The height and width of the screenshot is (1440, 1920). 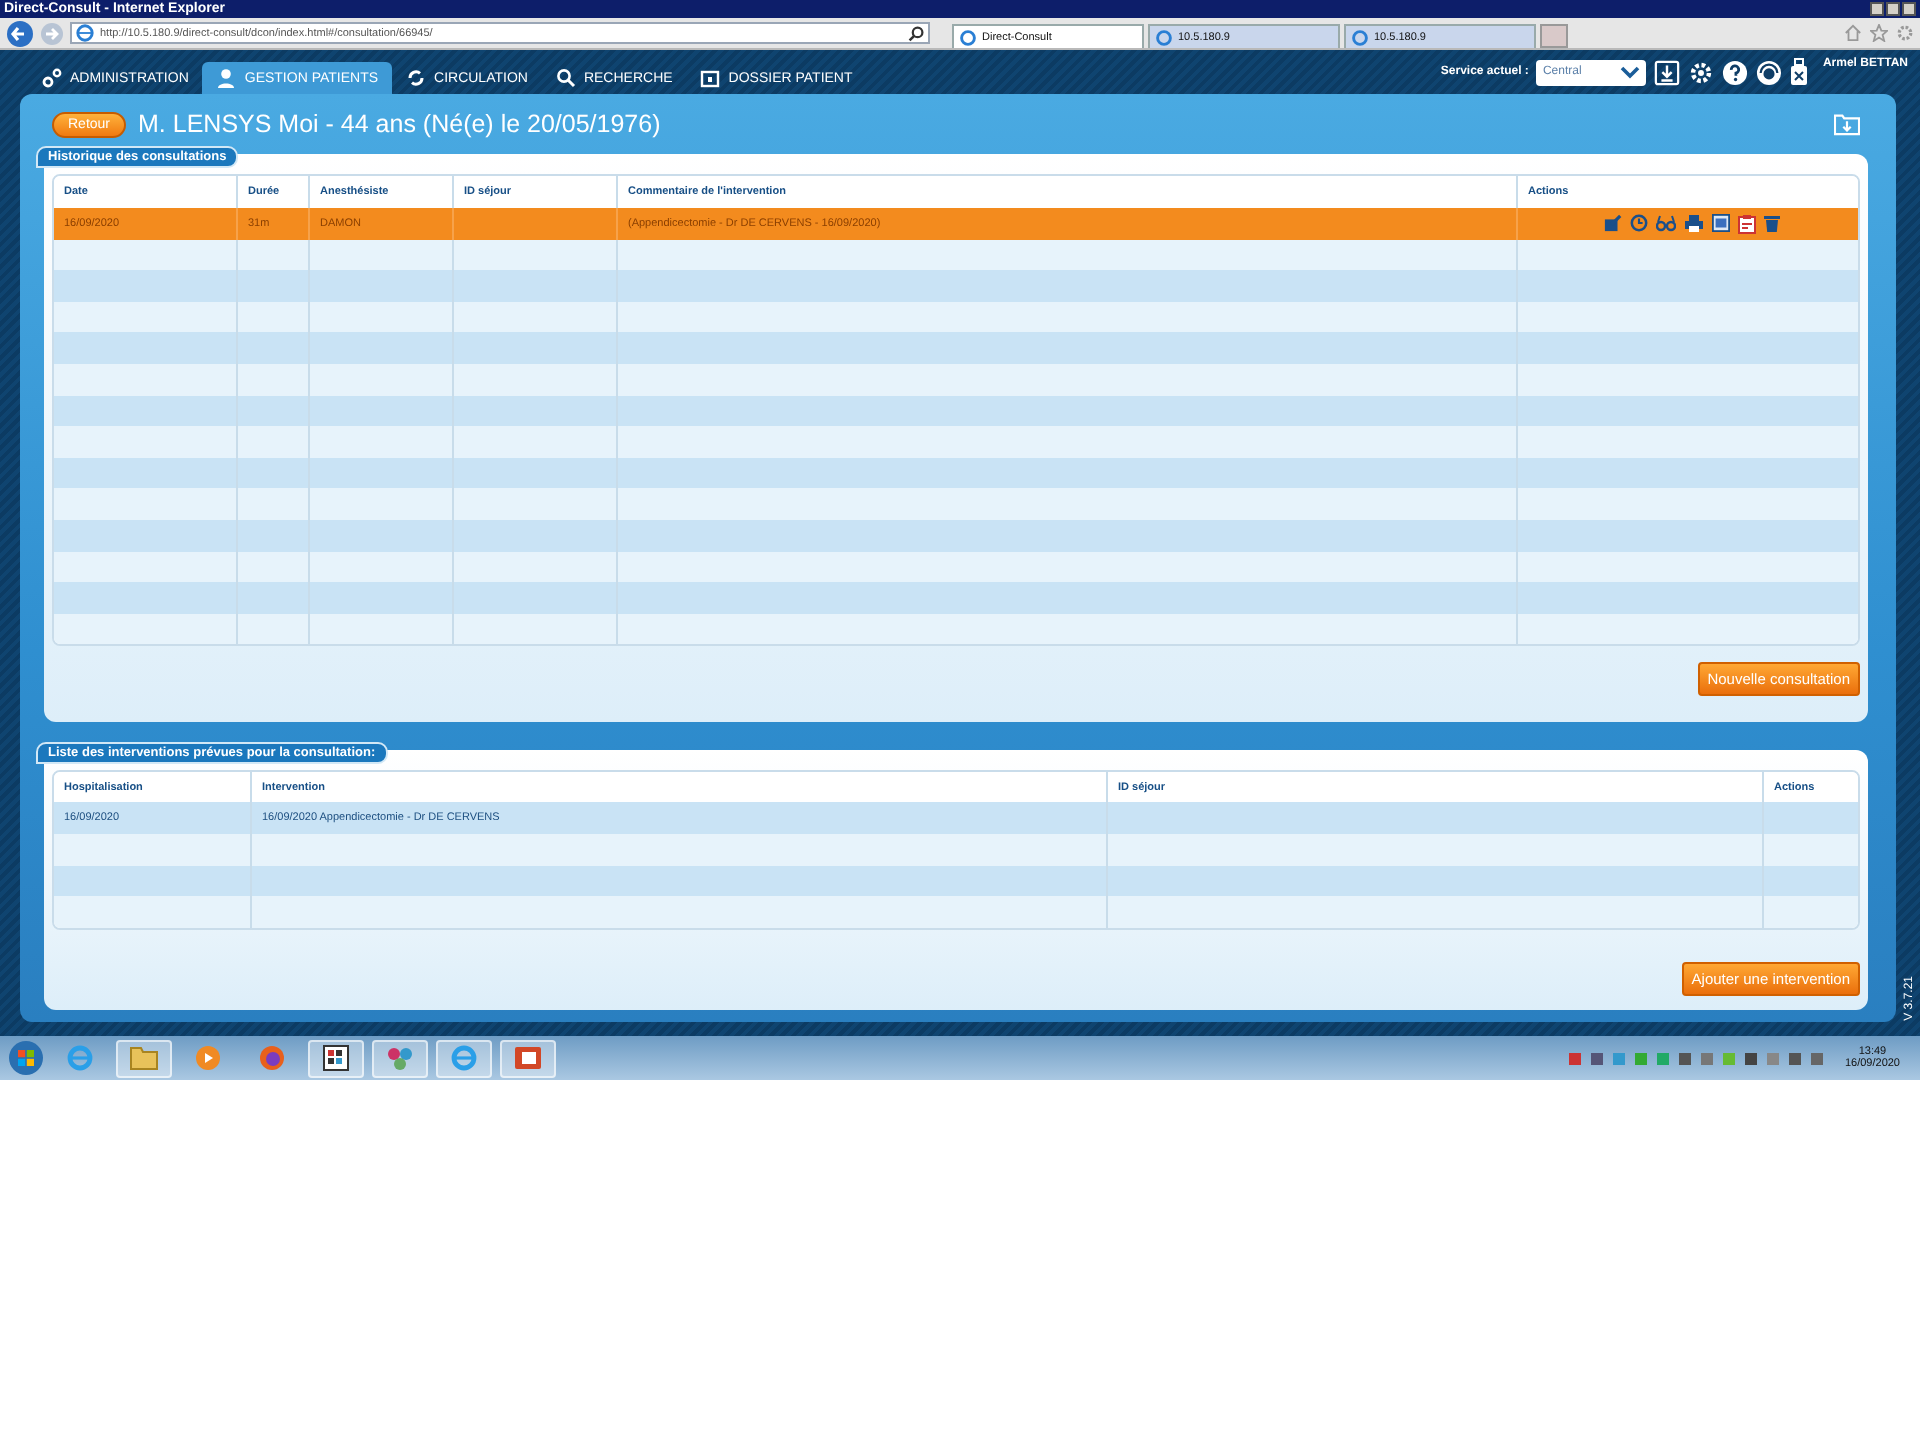 What do you see at coordinates (26, 1058) in the screenshot?
I see `start-button` at bounding box center [26, 1058].